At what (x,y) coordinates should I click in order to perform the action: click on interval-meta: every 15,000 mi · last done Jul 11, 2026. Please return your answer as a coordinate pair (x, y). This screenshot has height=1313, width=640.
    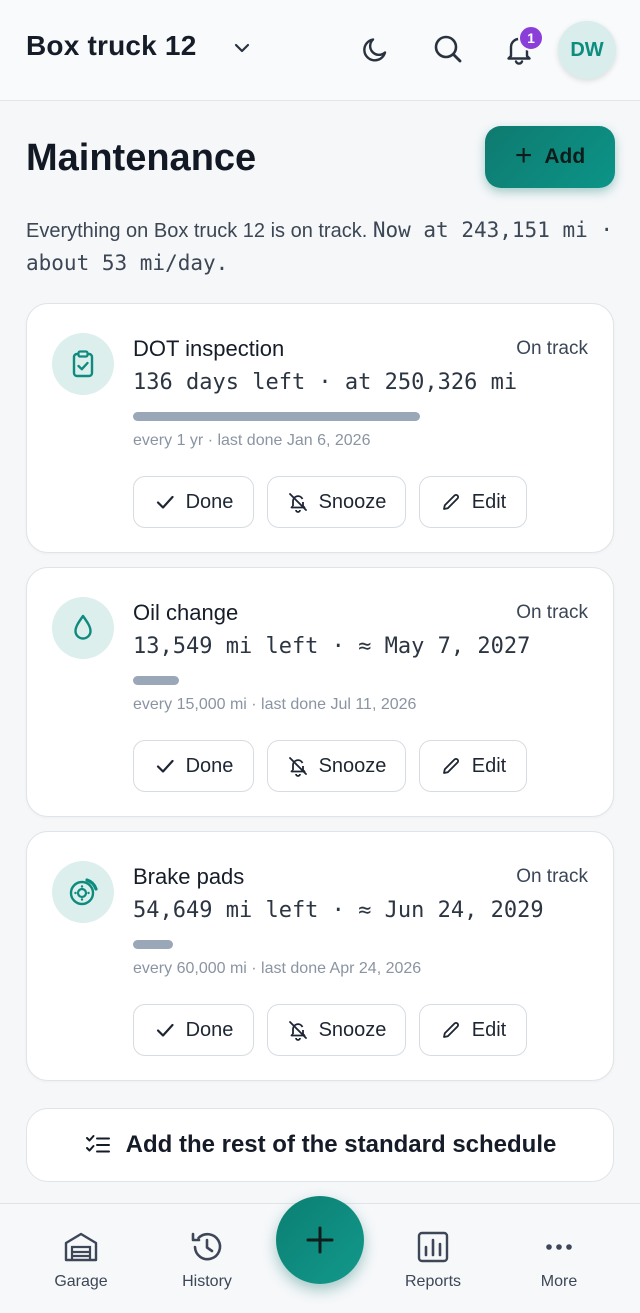
    Looking at the image, I should click on (275, 704).